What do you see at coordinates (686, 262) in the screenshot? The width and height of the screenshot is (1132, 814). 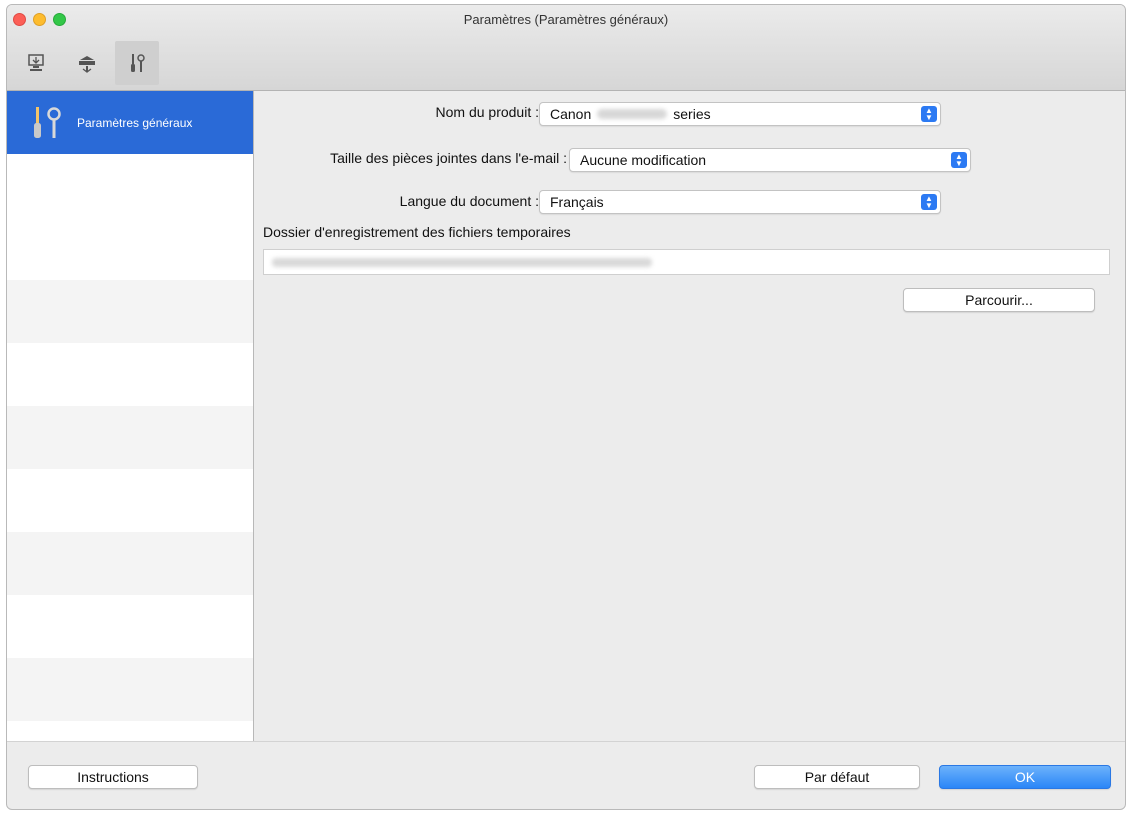 I see `temp-folder-path-field` at bounding box center [686, 262].